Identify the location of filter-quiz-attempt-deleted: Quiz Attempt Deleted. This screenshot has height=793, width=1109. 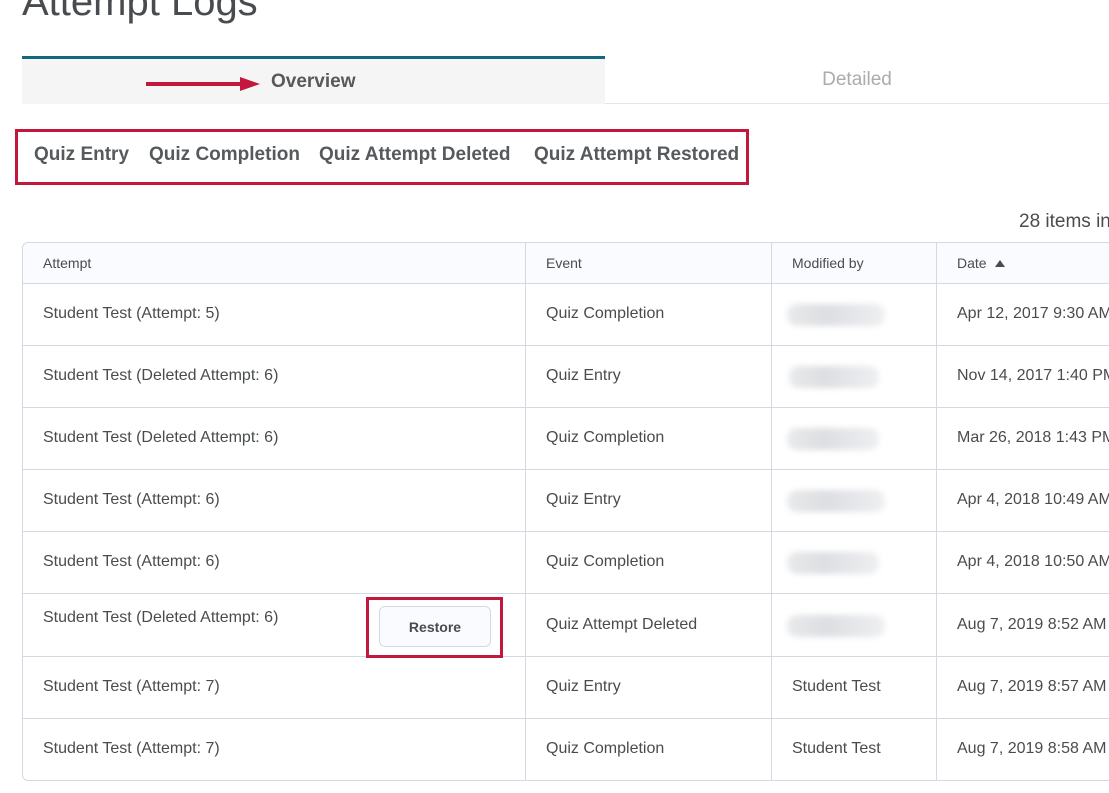
(414, 155).